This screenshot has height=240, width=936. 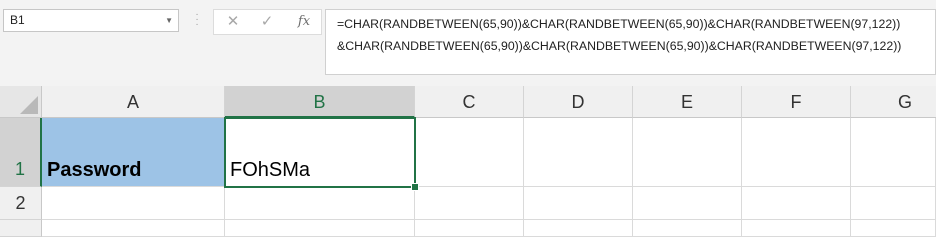 I want to click on name-box-value: B1, so click(x=17, y=20).